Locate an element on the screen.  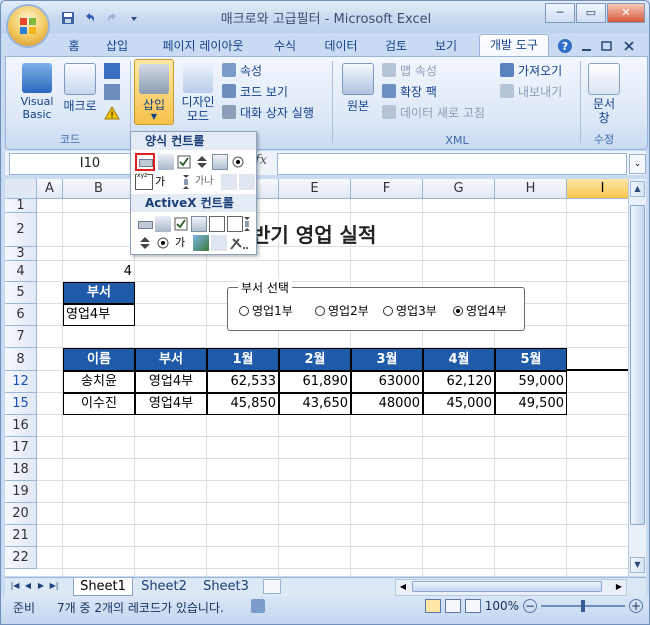
redo-icon is located at coordinates (112, 18).